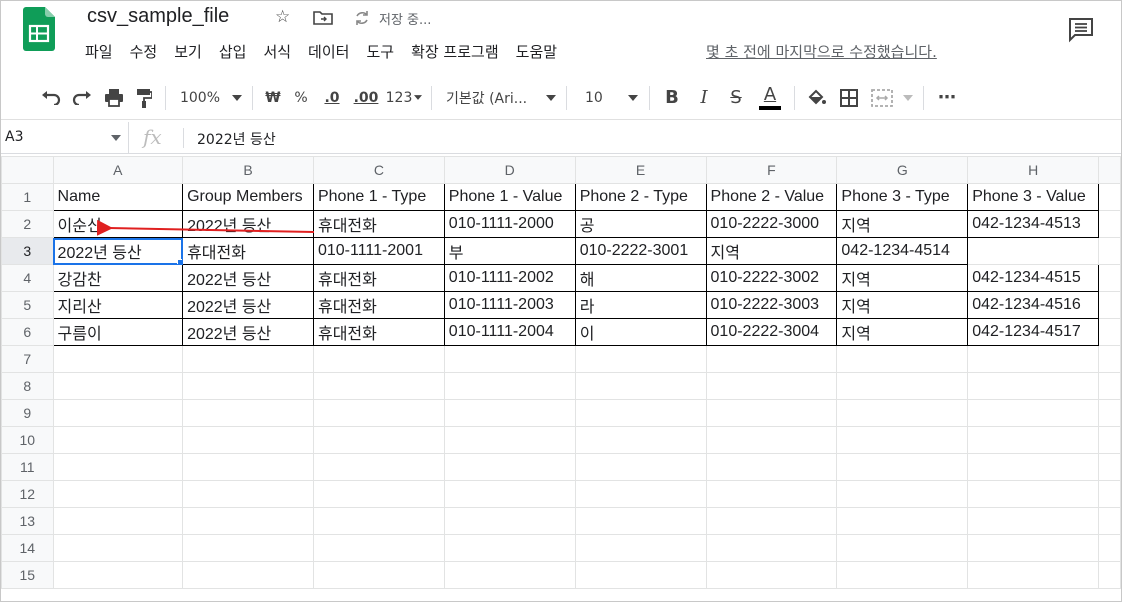 This screenshot has height=602, width=1122. What do you see at coordinates (771, 440) in the screenshot?
I see `cell-f10` at bounding box center [771, 440].